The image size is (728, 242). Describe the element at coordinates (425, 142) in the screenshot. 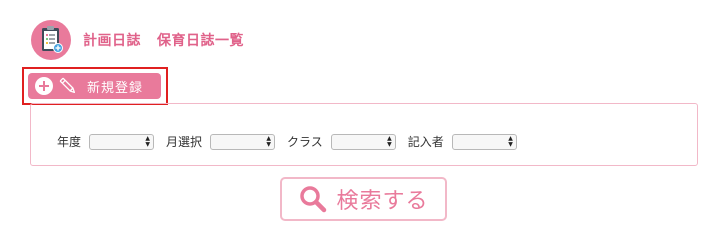

I see `author-label: 記入者` at that location.